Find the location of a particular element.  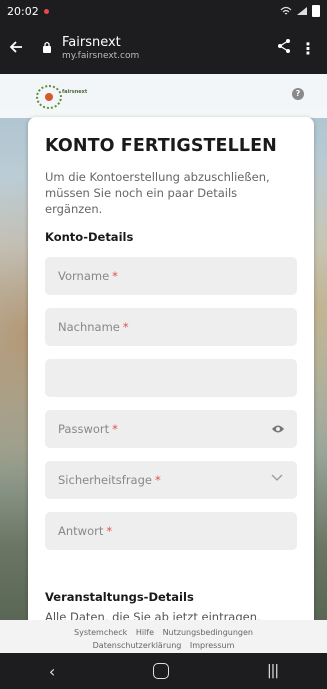

firstname-field: Vorname * is located at coordinates (171, 276).